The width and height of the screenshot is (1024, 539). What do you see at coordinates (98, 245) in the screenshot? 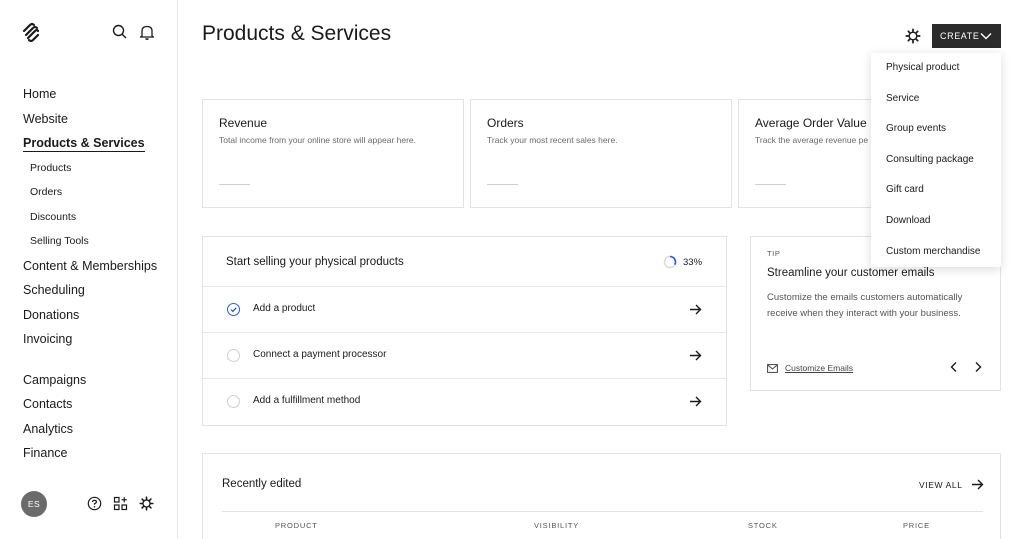
I see `sidebar-subitem-selling-tools: Selling Tools` at bounding box center [98, 245].